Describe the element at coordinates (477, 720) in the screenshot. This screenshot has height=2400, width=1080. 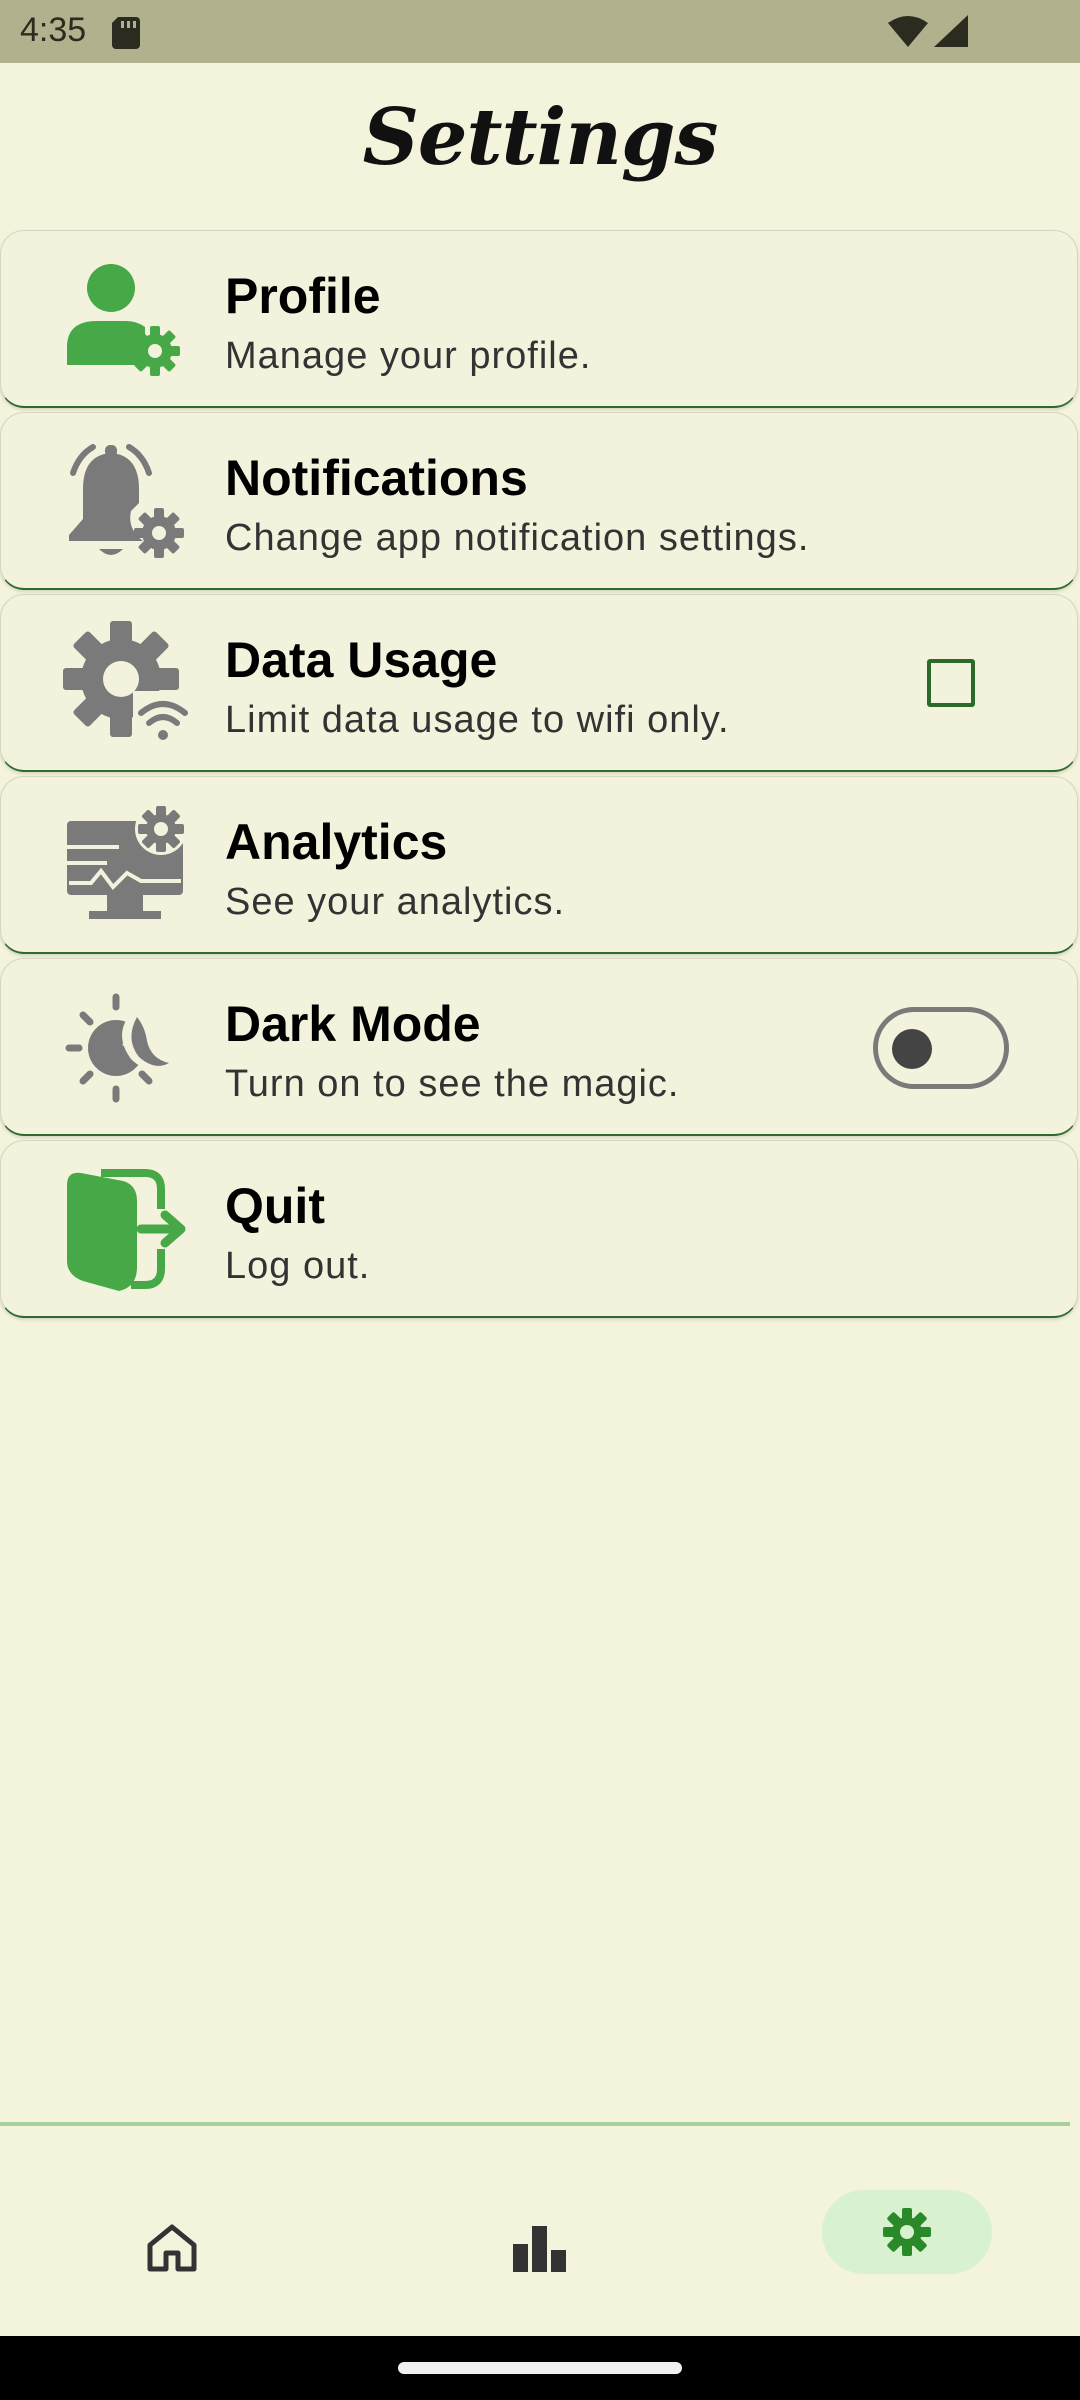
I see `setting-subtitle: Limit data usage to wifi only.` at that location.